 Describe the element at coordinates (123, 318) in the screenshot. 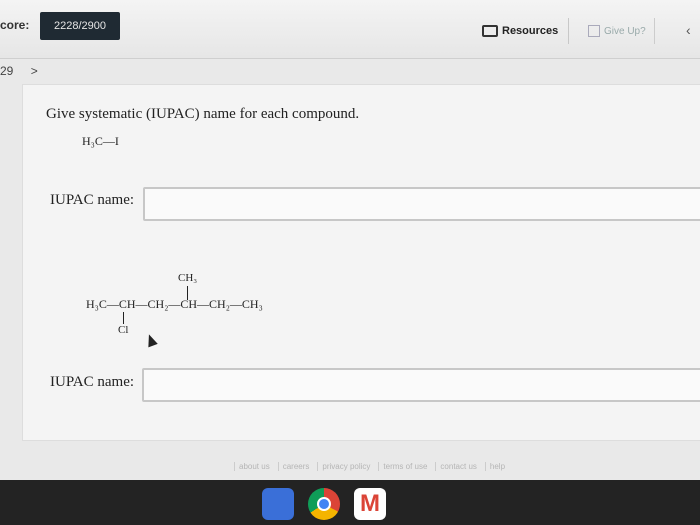

I see `bond-bottom` at that location.